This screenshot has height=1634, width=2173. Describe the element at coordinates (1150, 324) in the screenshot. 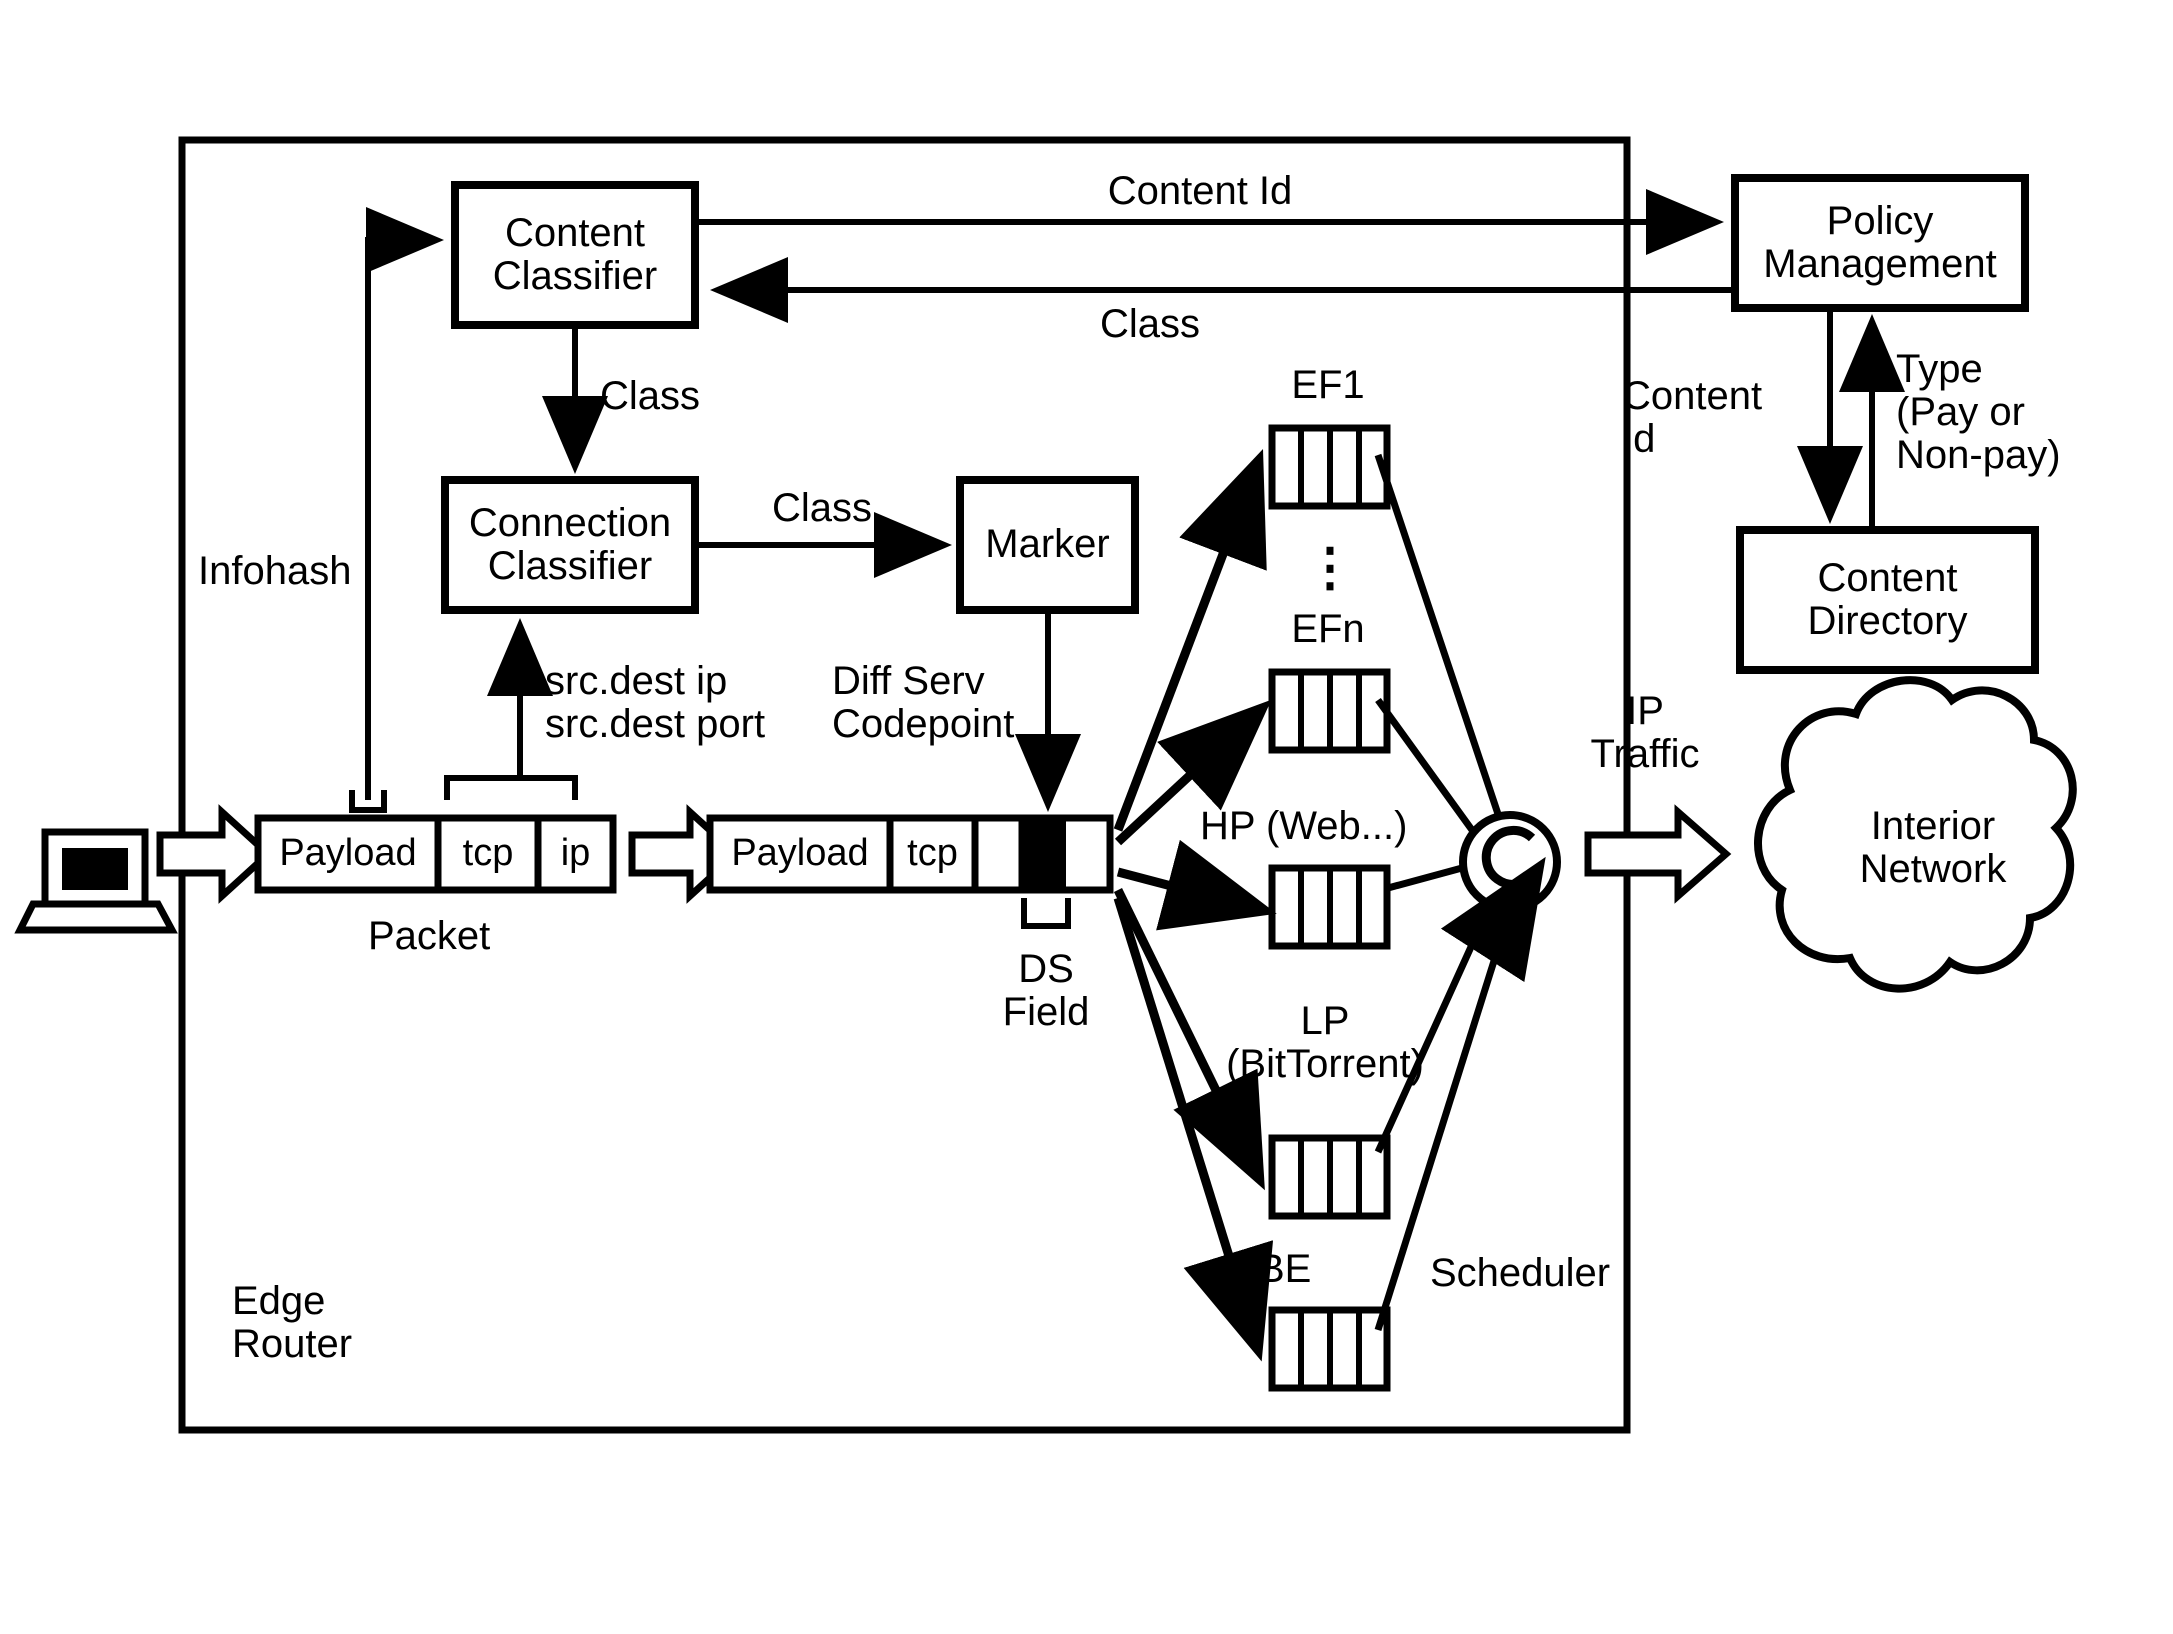

I see `class-policy-label: Class` at that location.